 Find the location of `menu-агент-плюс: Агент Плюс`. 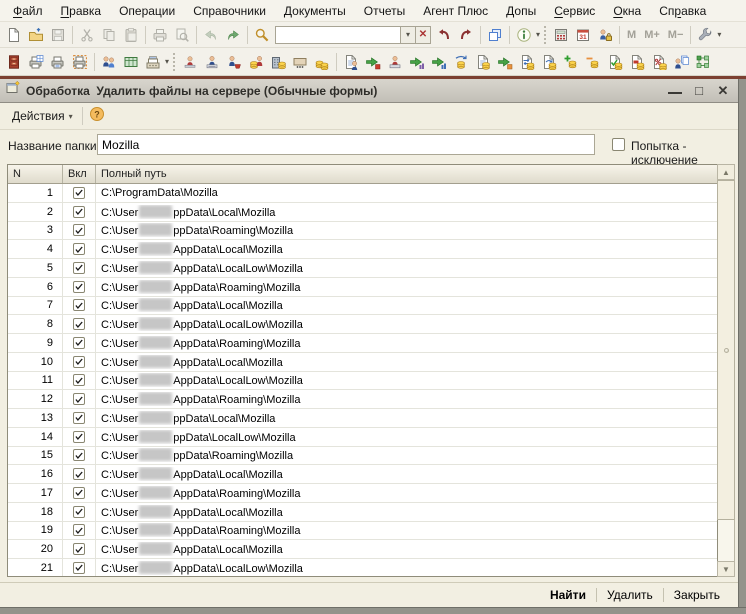

menu-агент-плюс: Агент Плюс is located at coordinates (455, 11).